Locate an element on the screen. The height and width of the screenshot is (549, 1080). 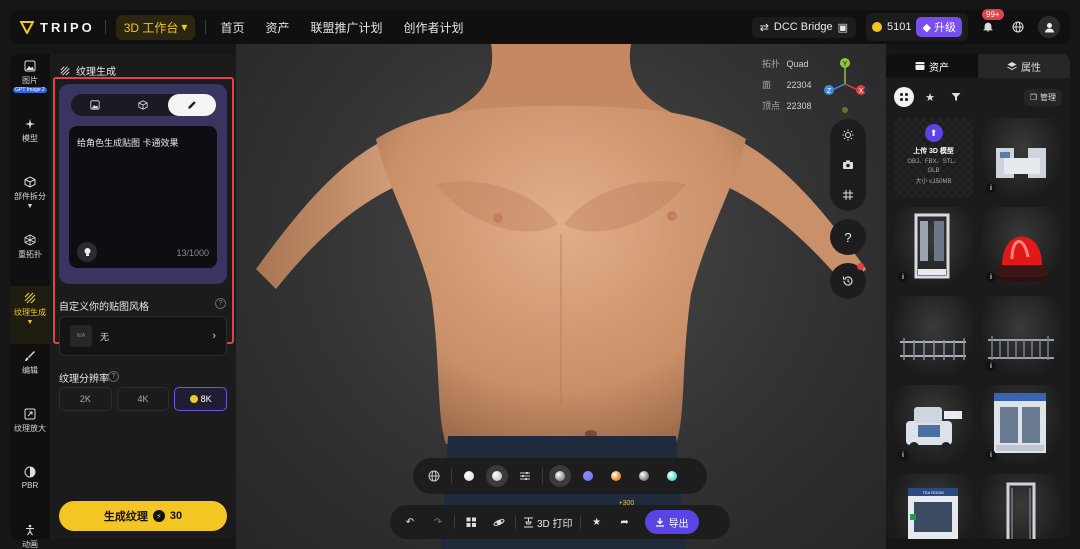
share-icon: ➦ is located at coordinates (624, 522).